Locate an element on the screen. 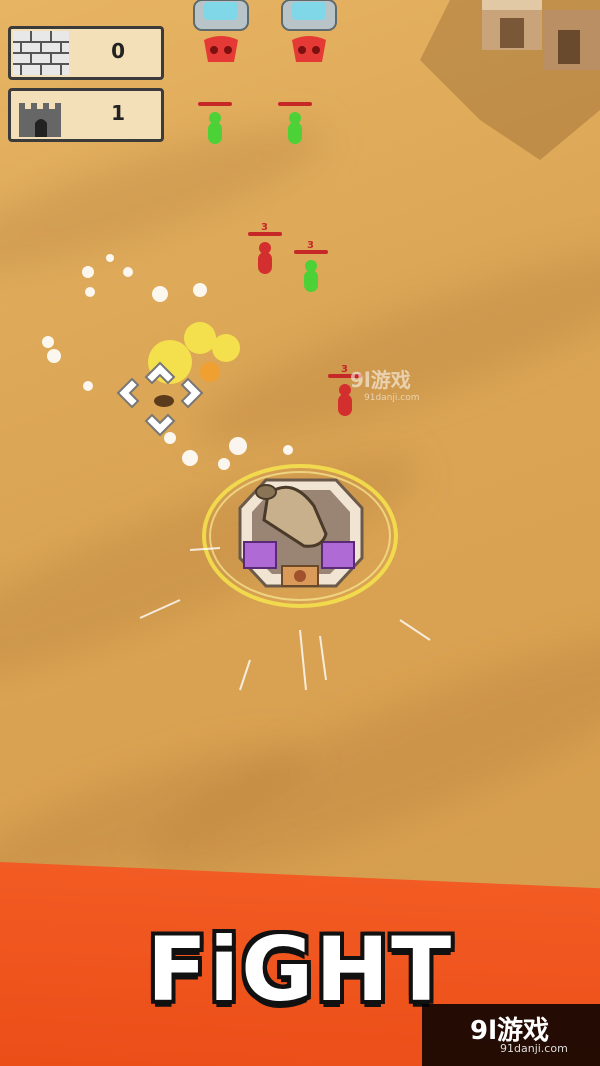 Image resolution: width=600 pixels, height=1066 pixels. towers-count: 1 is located at coordinates (118, 113).